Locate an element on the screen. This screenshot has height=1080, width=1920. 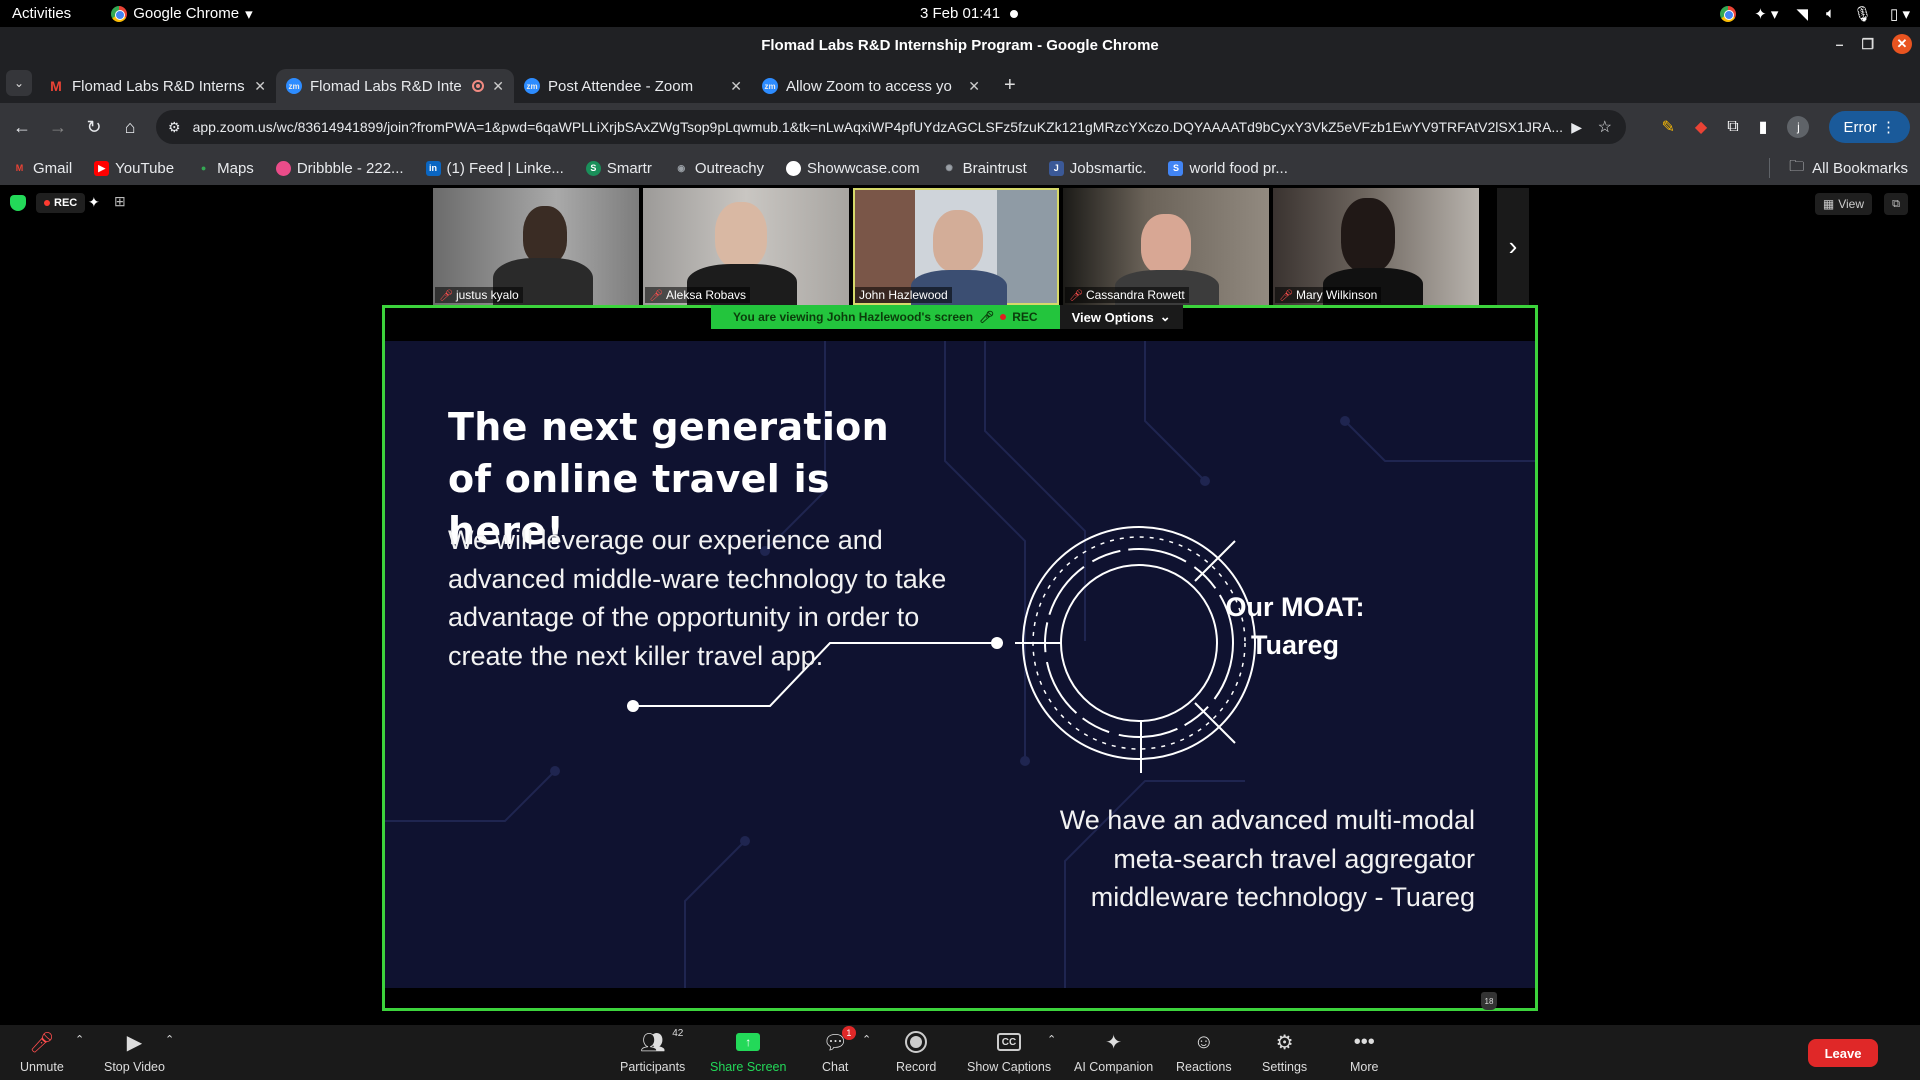
side-panel-icon: ▮ is located at coordinates (1763, 127).